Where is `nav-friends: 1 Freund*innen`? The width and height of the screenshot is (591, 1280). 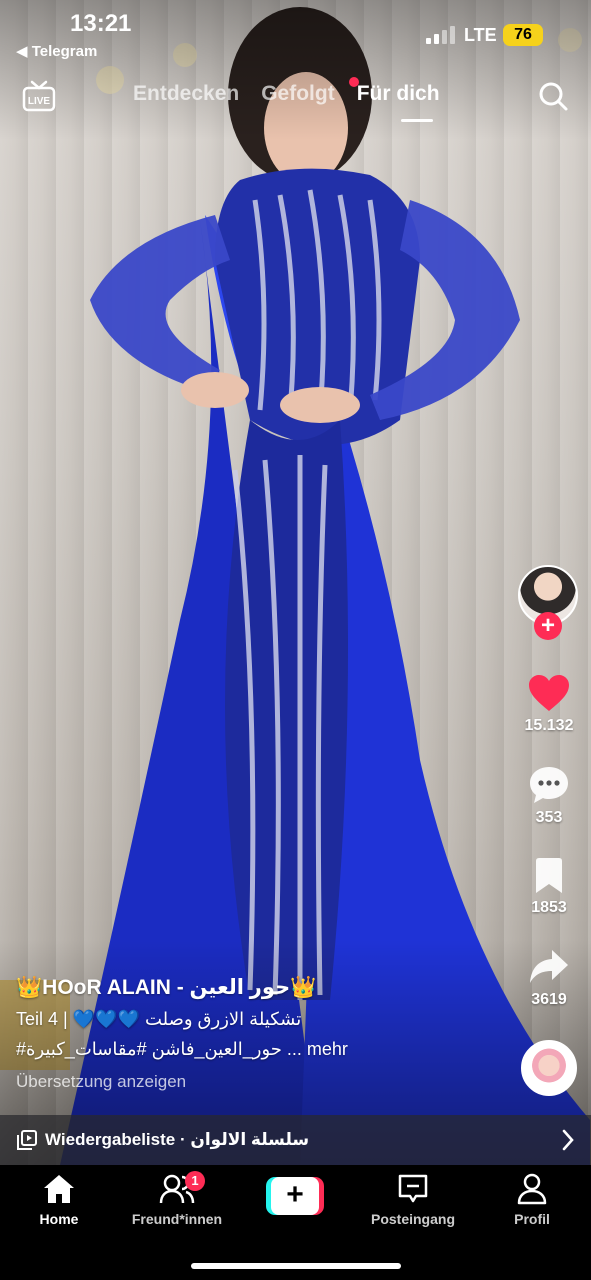 nav-friends: 1 Freund*innen is located at coordinates (177, 1199).